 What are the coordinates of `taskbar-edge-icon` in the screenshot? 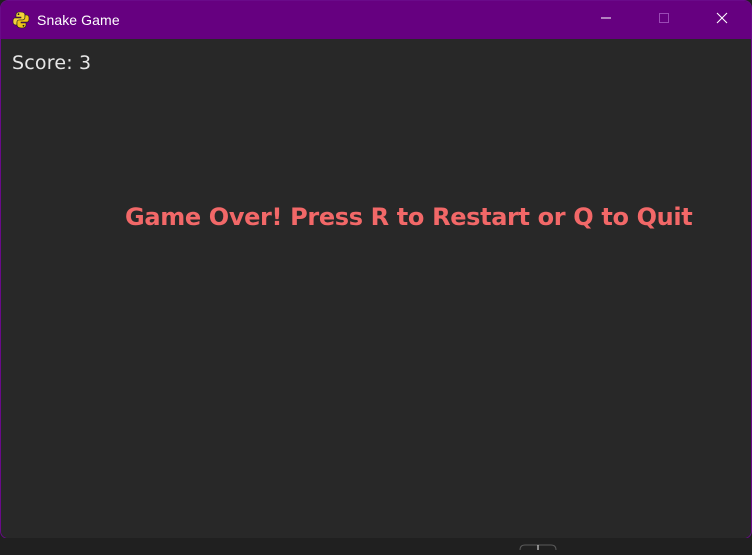 It's located at (538, 544).